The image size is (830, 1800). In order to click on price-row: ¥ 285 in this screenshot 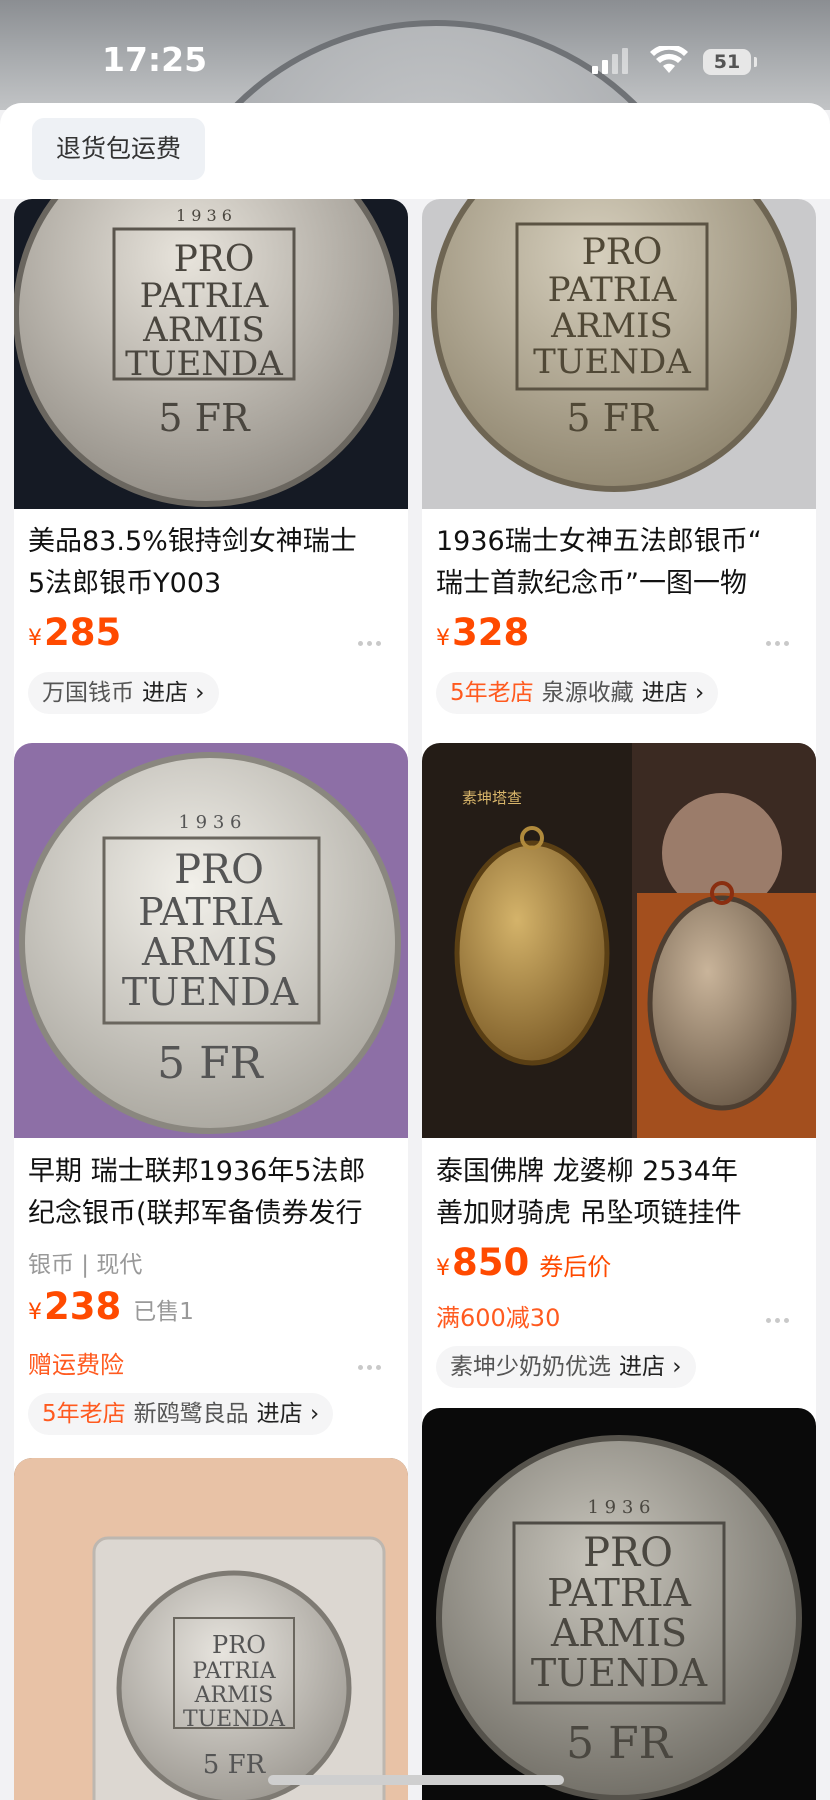, I will do `click(74, 632)`.